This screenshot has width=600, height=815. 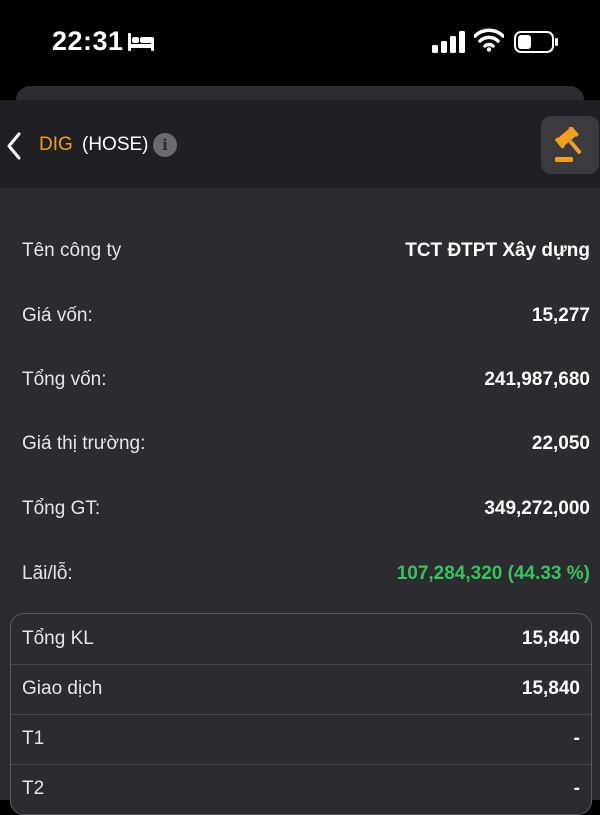 What do you see at coordinates (47, 573) in the screenshot?
I see `profit-loss-label: Lãi/lỗ:` at bounding box center [47, 573].